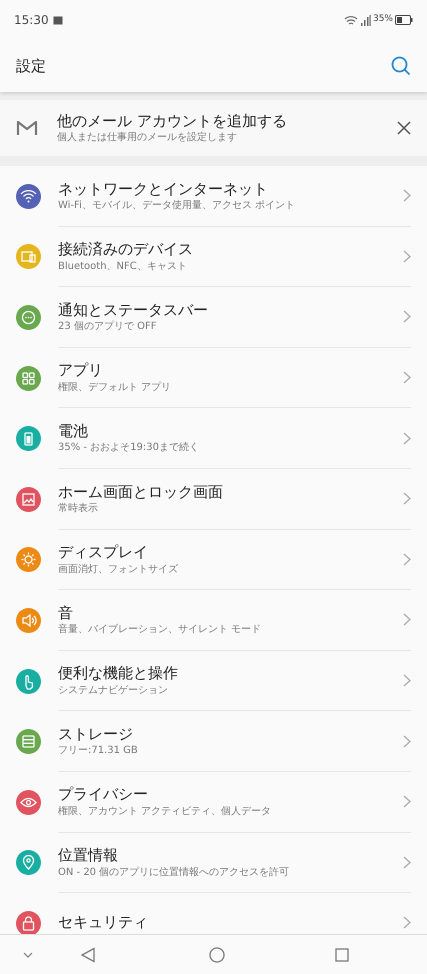 The image size is (427, 974). What do you see at coordinates (213, 317) in the screenshot?
I see `settings-item: 通知とステータスバー 23 個のアプリで OFF` at bounding box center [213, 317].